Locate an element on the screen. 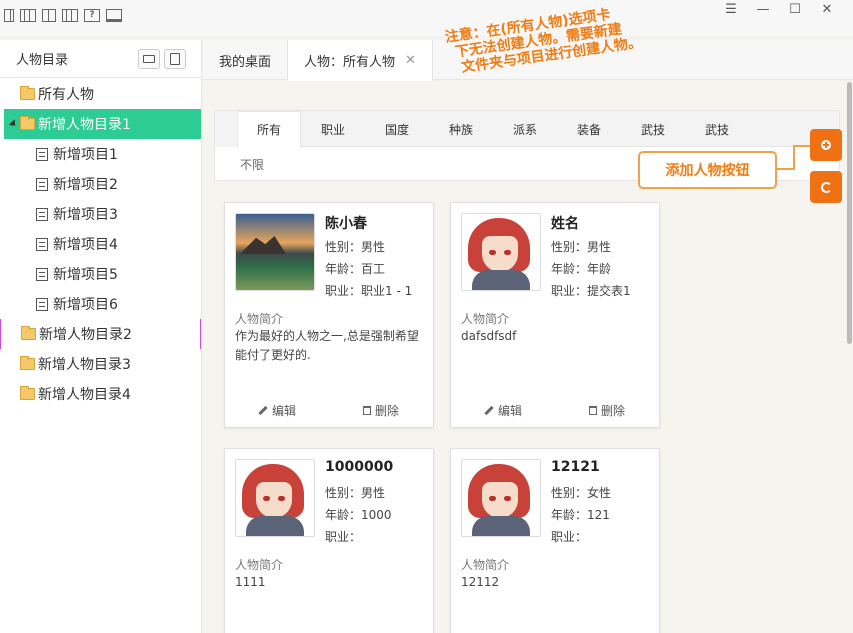 This screenshot has height=633, width=853. filter-tab-skill-1: 武技 is located at coordinates (653, 129).